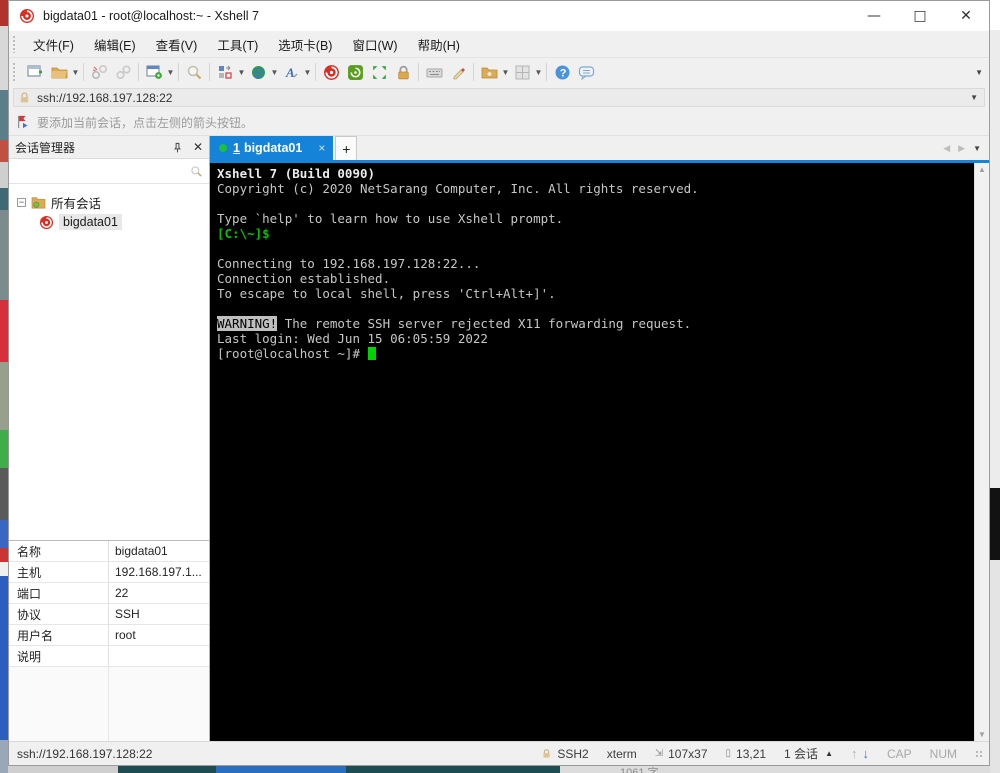 This screenshot has height=773, width=1000. I want to click on status-terminal-type: xterm, so click(622, 754).